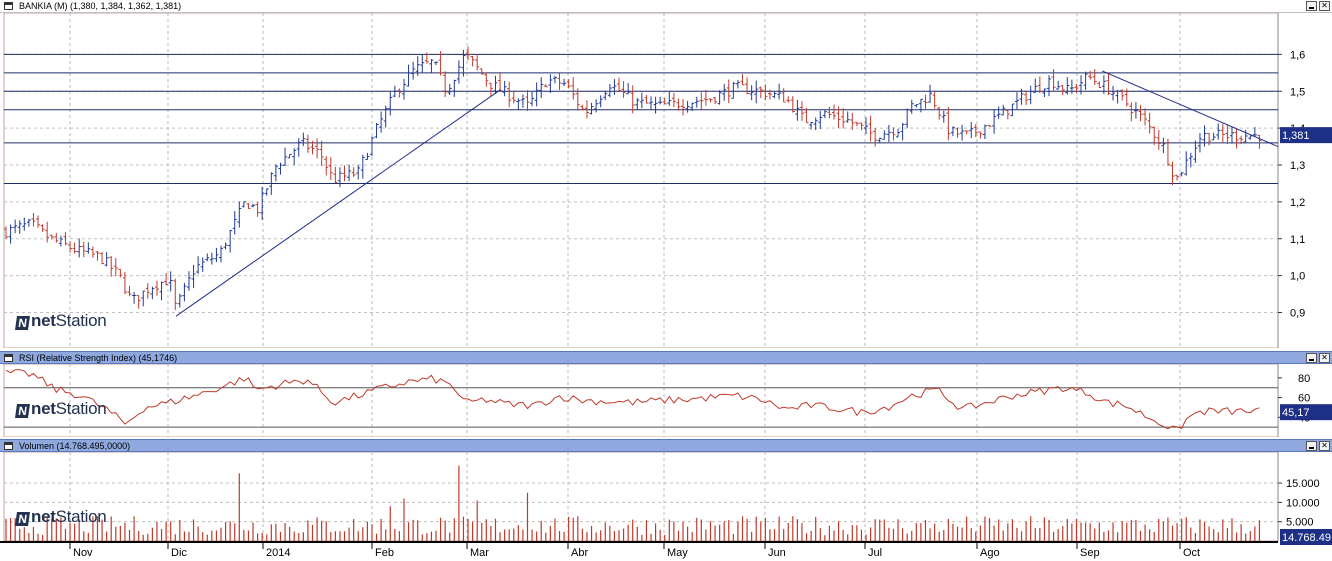 This screenshot has height=561, width=1332. What do you see at coordinates (777, 553) in the screenshot?
I see `x-axis-label-7: Jun` at bounding box center [777, 553].